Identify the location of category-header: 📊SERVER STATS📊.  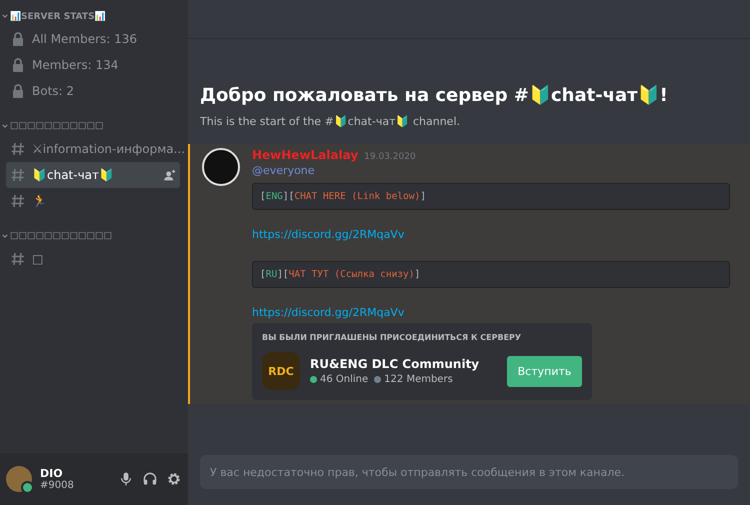
(94, 17).